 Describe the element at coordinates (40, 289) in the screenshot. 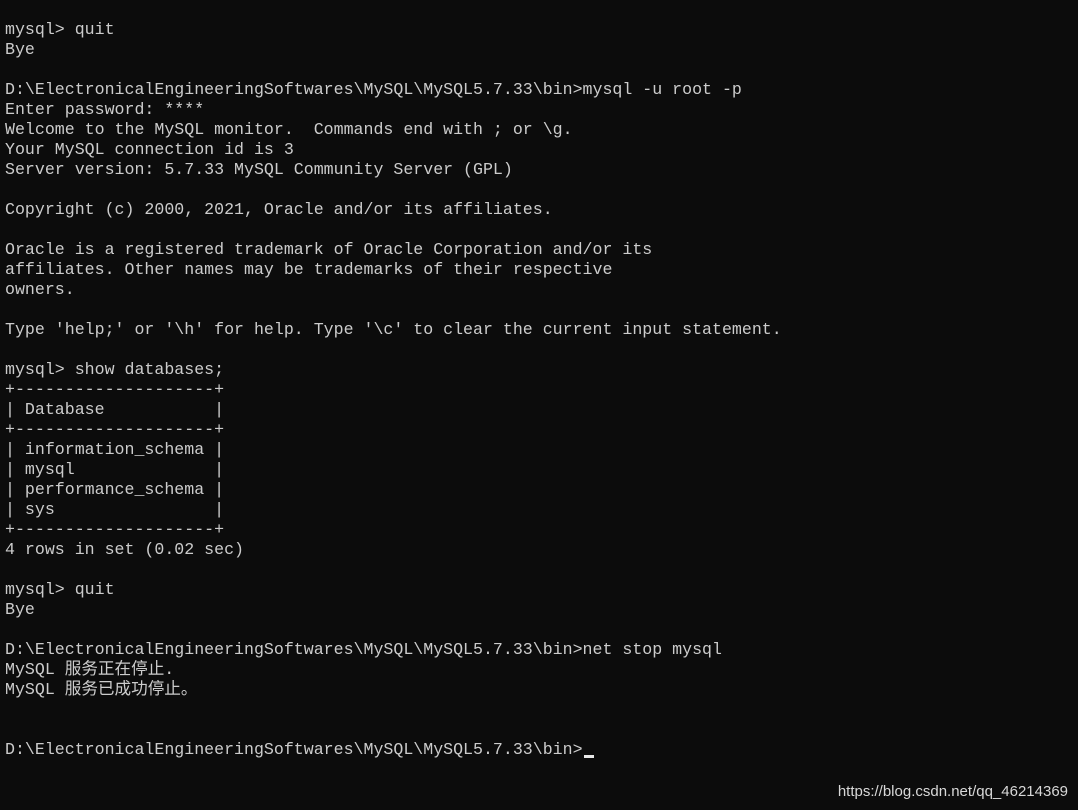

I see `terminal-line: owners.` at that location.